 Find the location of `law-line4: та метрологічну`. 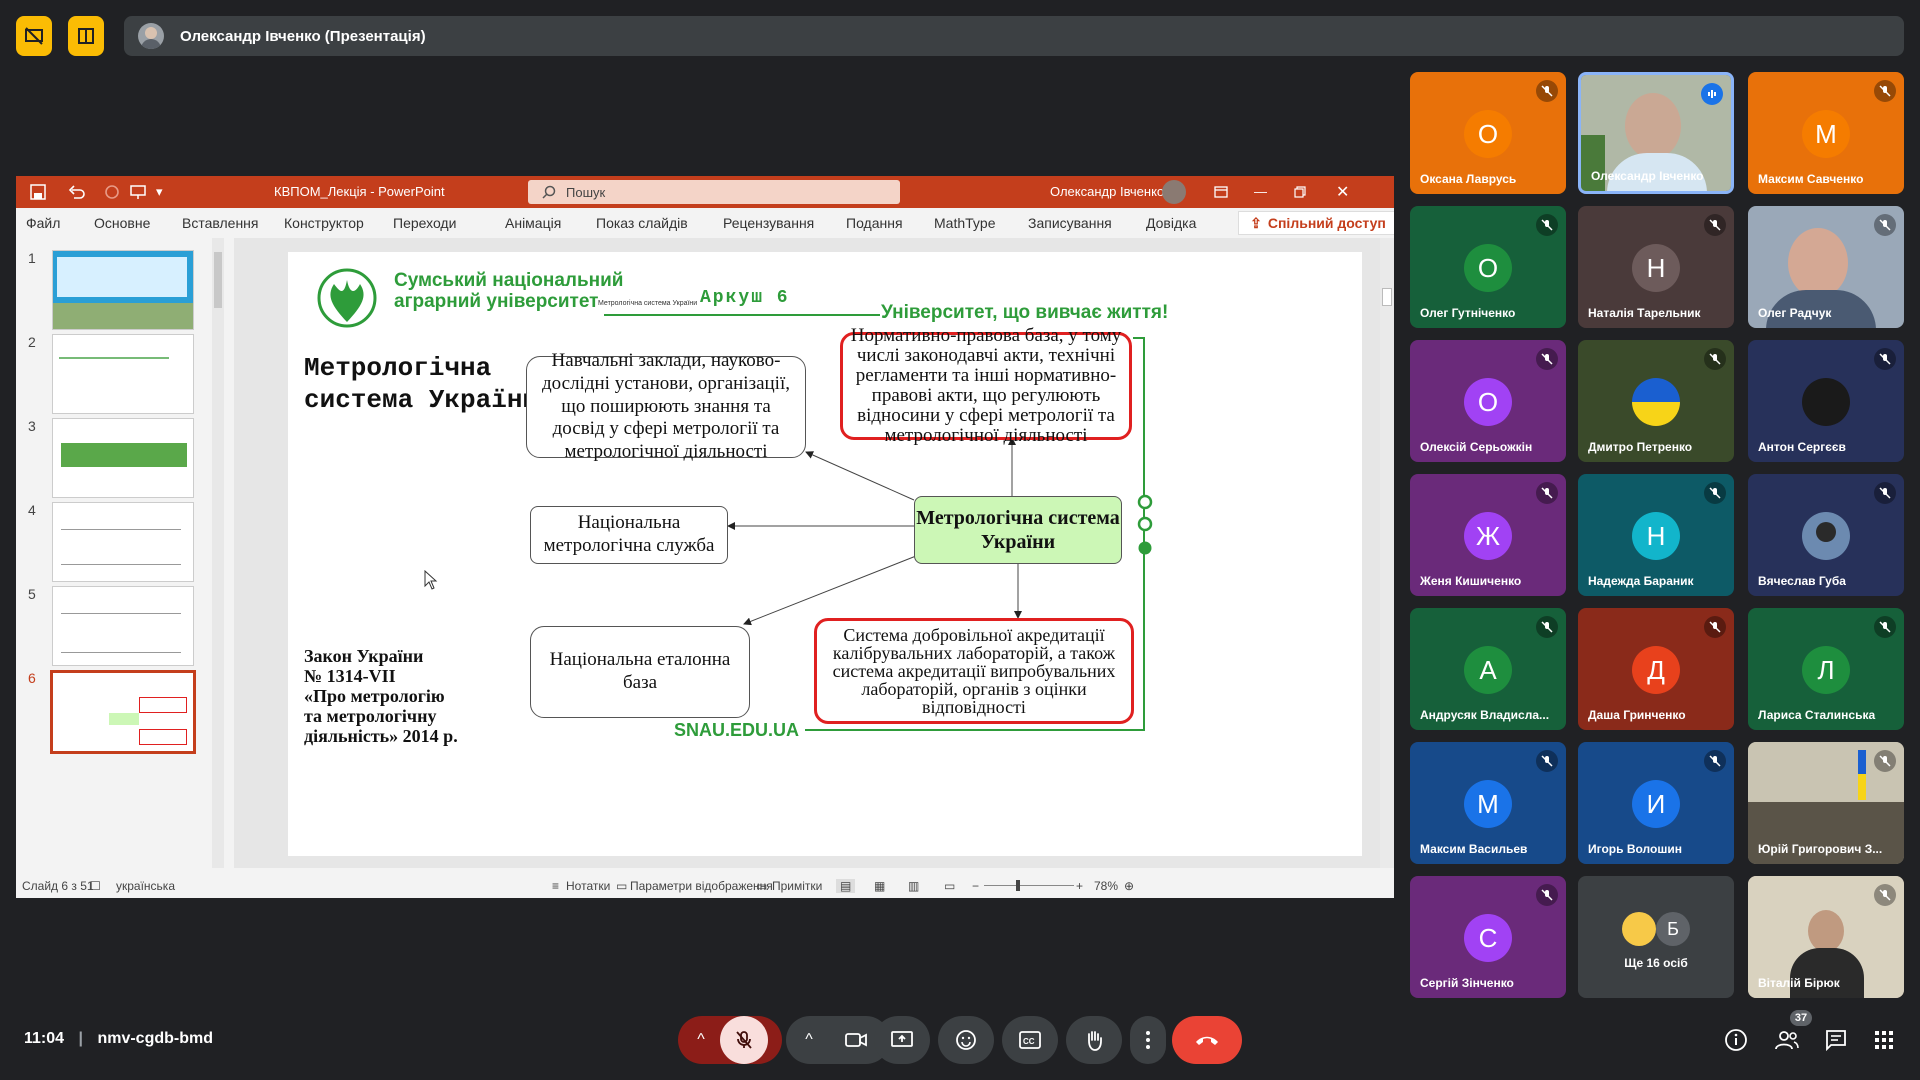

law-line4: та метрологічну is located at coordinates (370, 716).